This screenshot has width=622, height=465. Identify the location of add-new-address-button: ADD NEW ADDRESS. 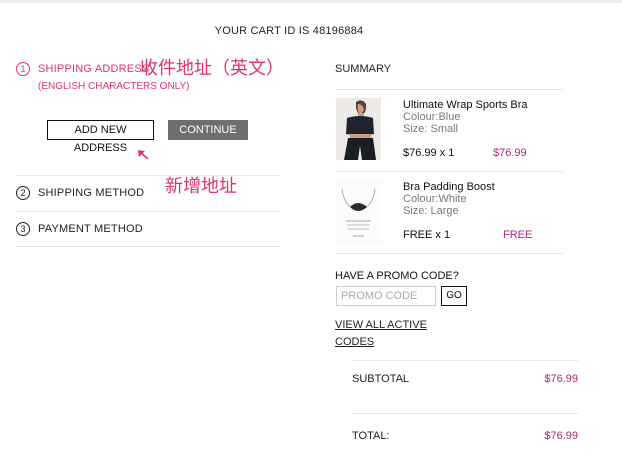
(100, 137).